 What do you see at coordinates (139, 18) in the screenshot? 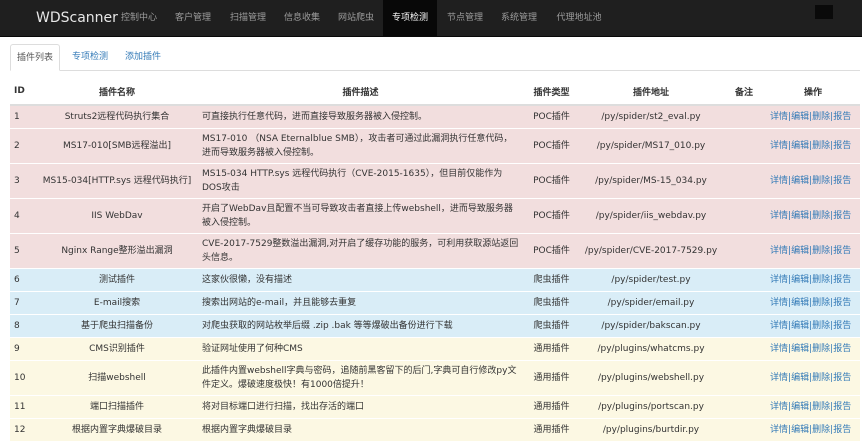
I see `nav-item-control-center: 控制中心` at bounding box center [139, 18].